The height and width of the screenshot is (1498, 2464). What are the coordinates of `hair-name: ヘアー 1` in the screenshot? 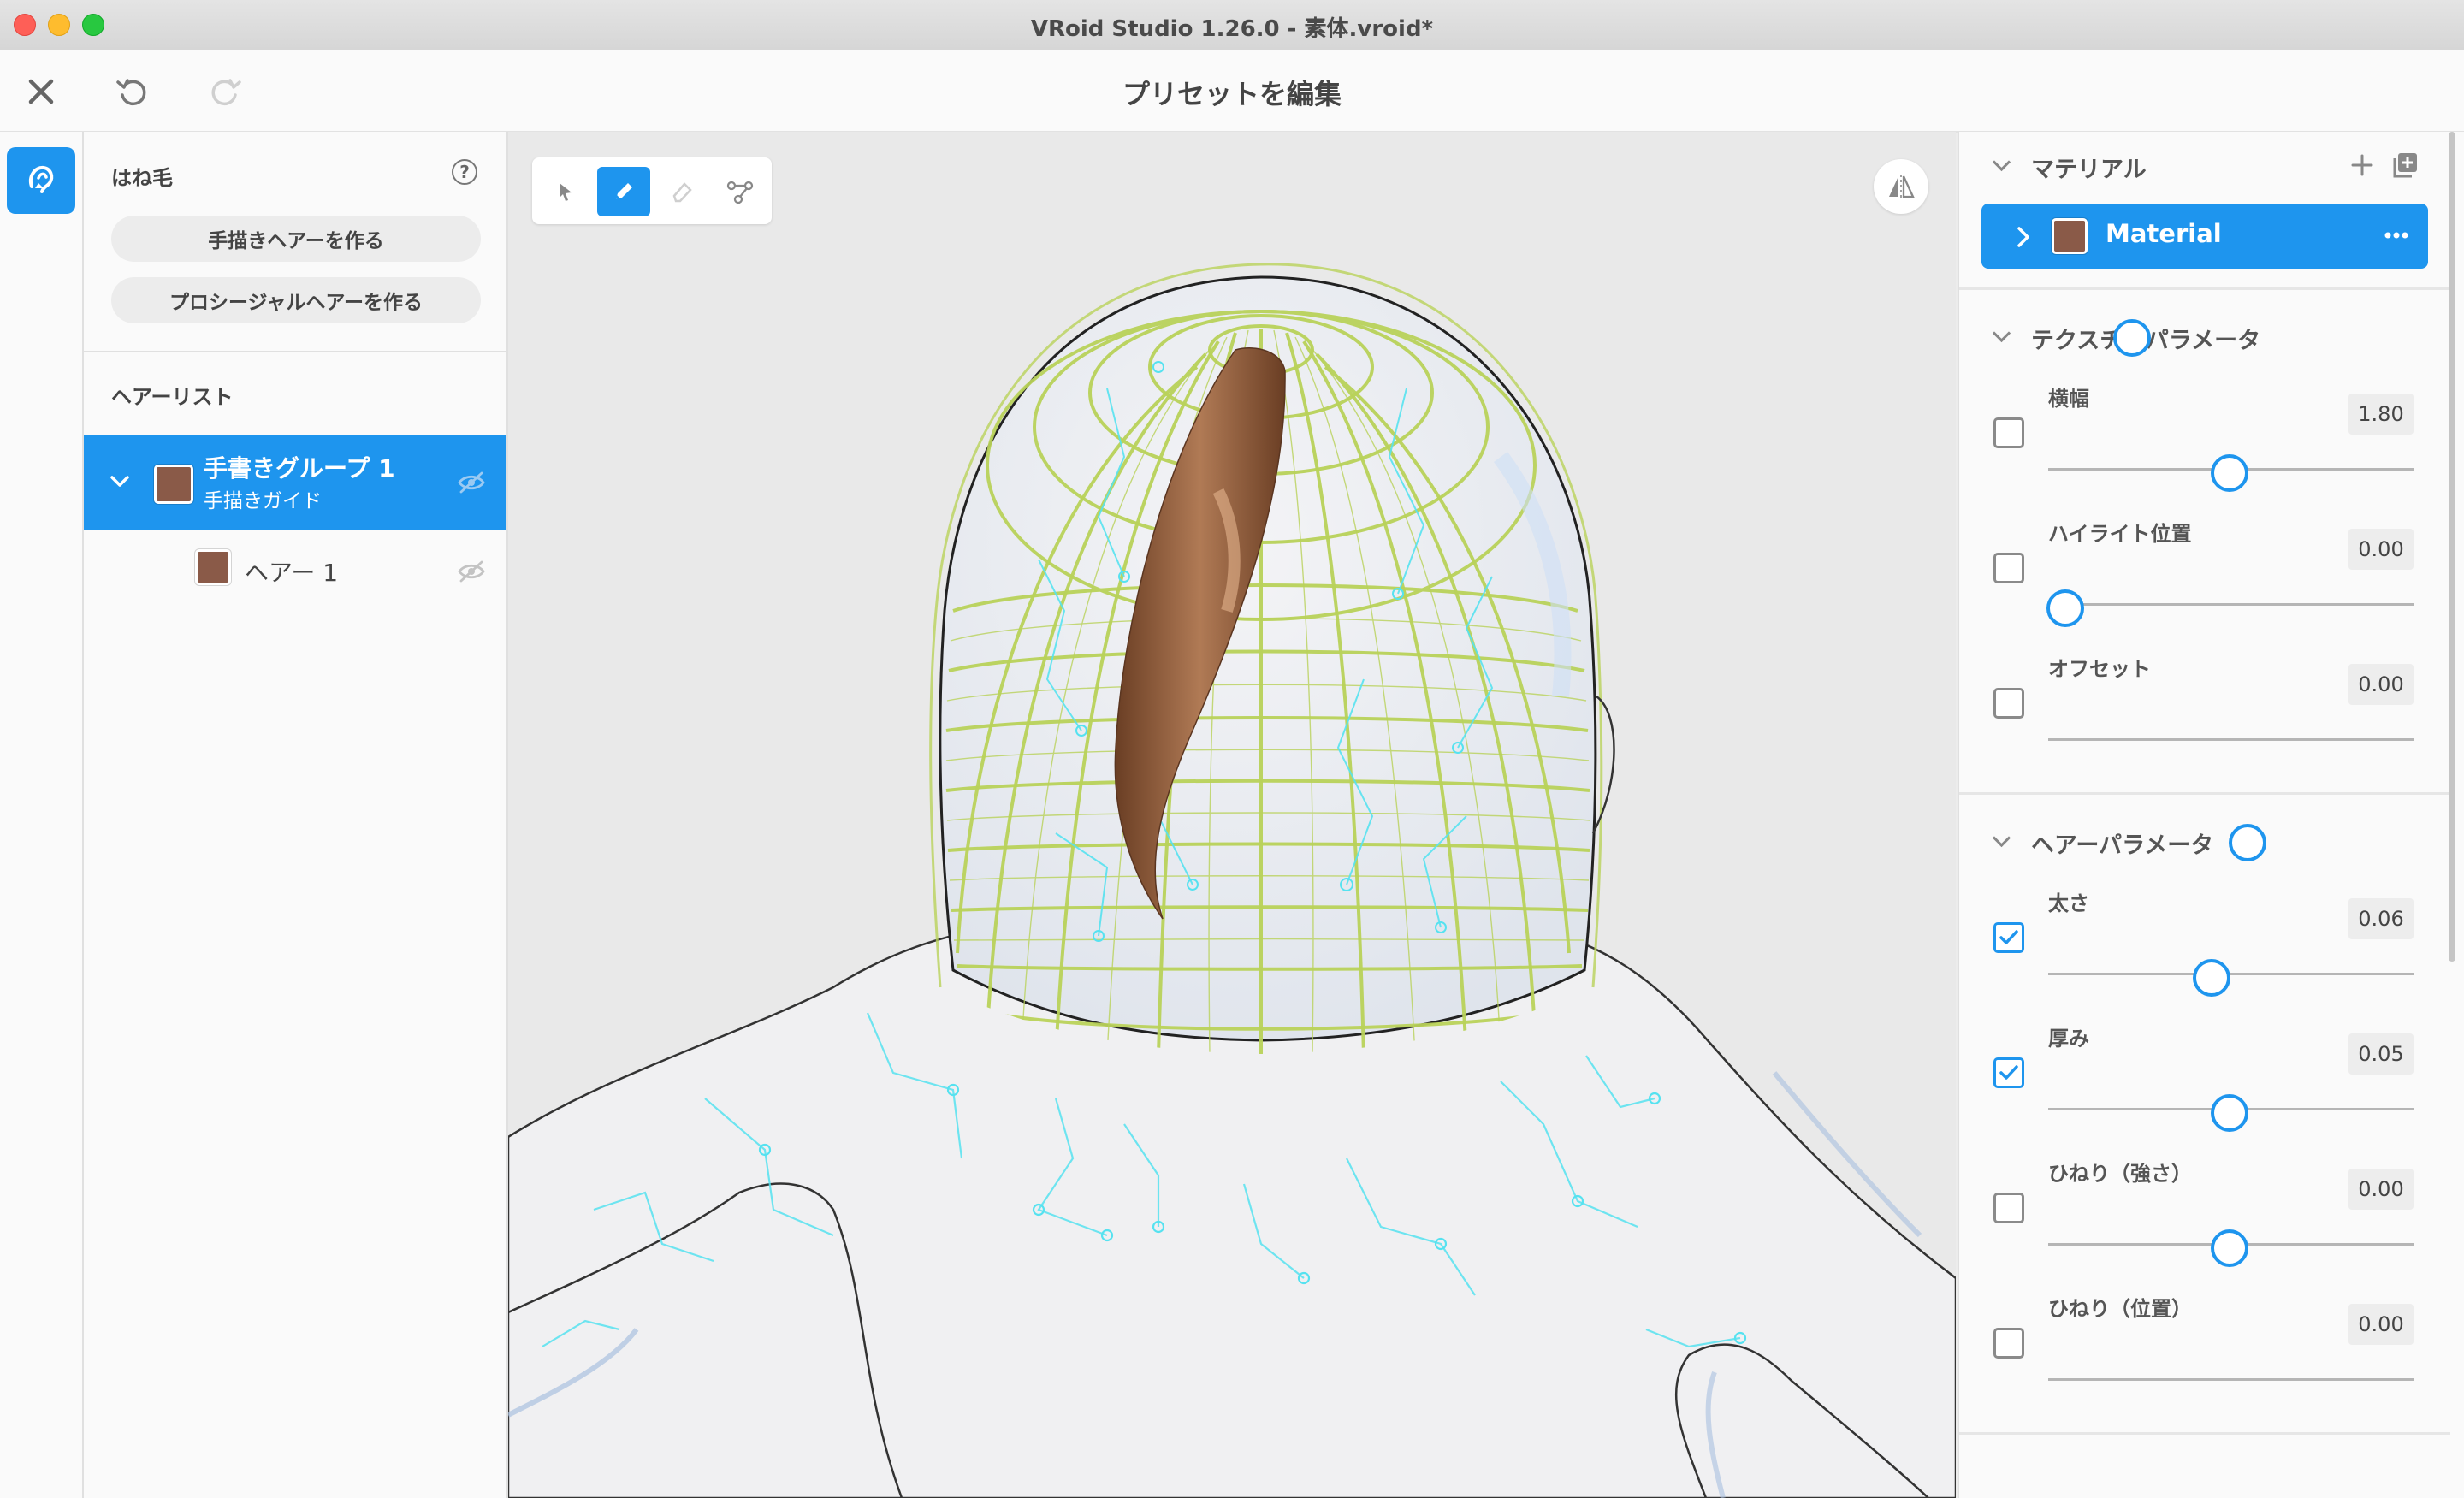 It's located at (292, 573).